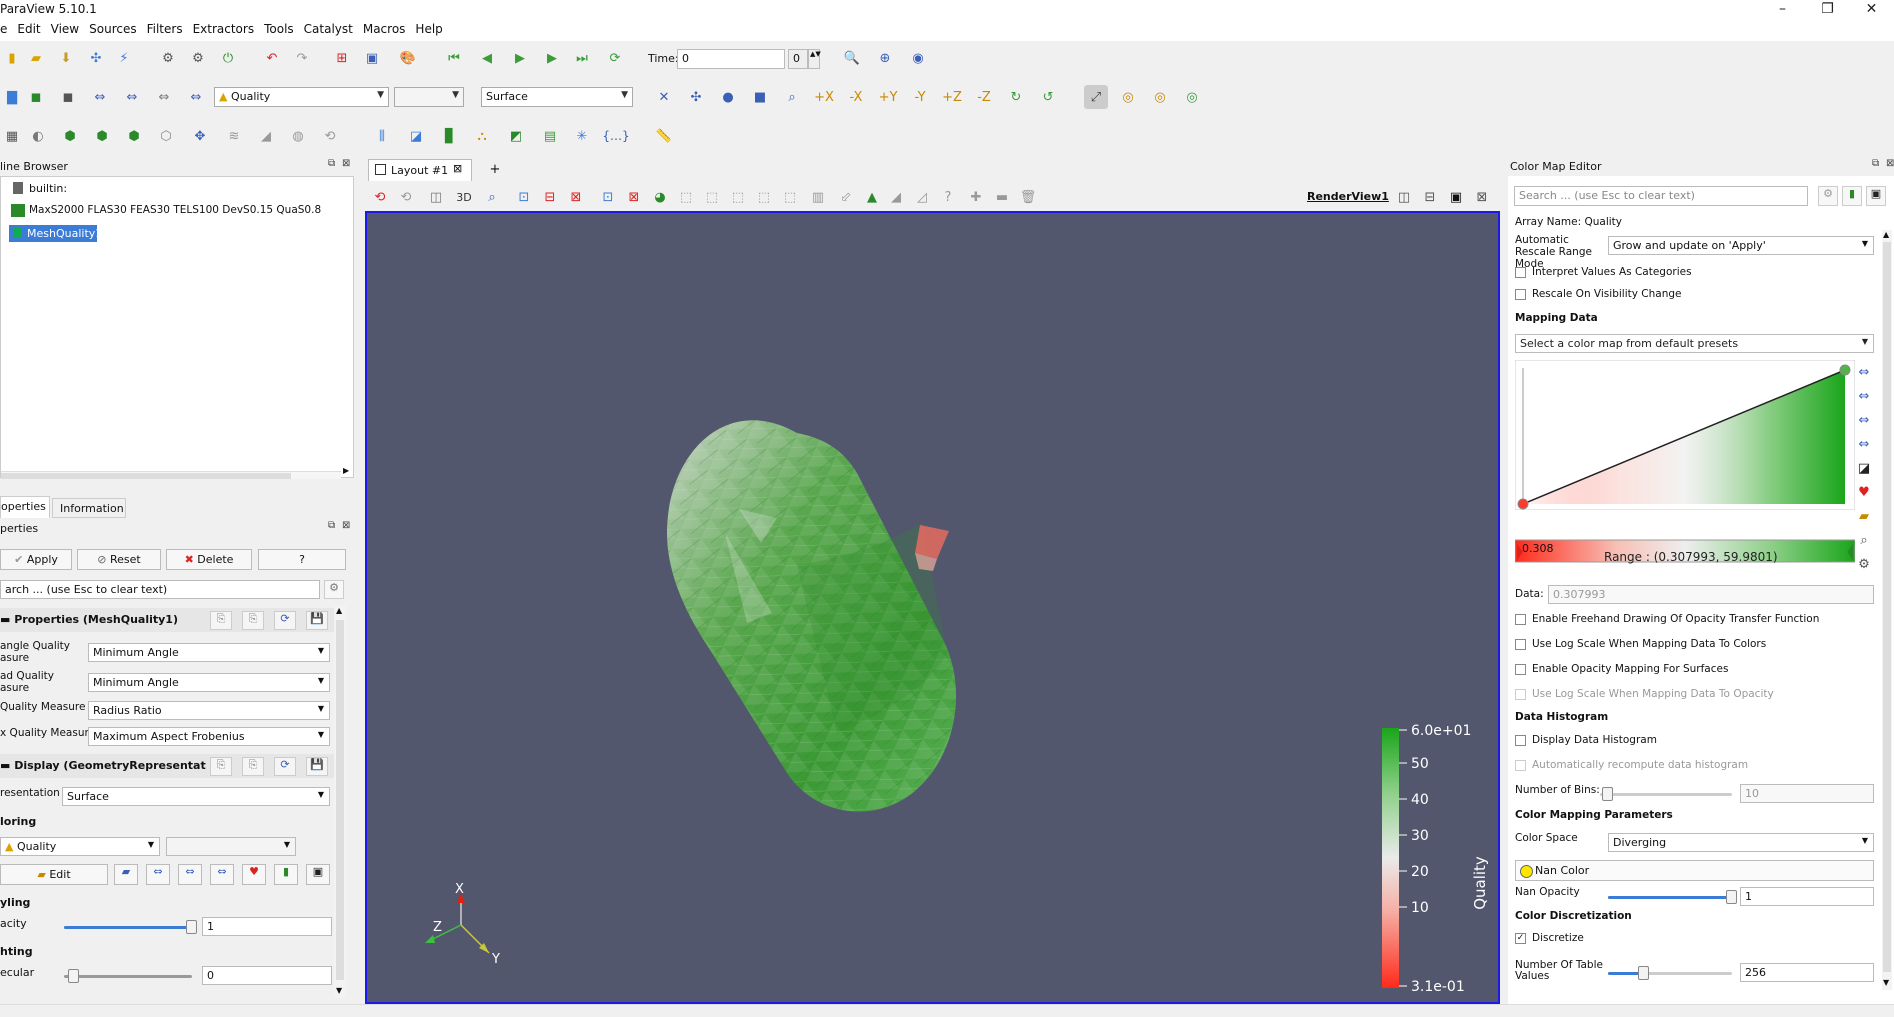 The height and width of the screenshot is (1017, 1894). What do you see at coordinates (1048, 97) in the screenshot?
I see `rotate-minus-90-icon: ↺` at bounding box center [1048, 97].